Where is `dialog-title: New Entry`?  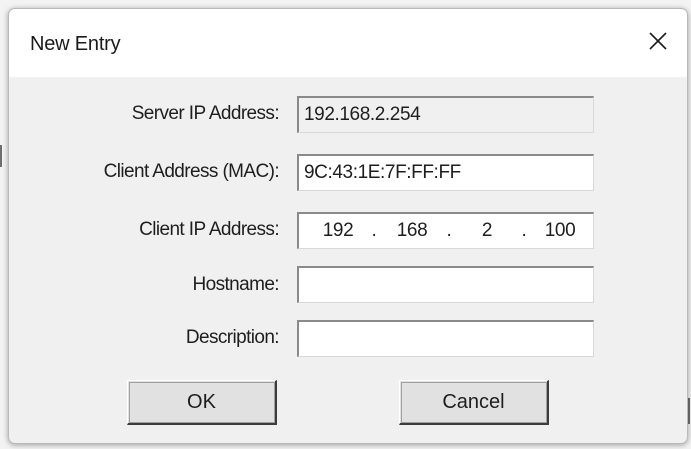
dialog-title: New Entry is located at coordinates (75, 44).